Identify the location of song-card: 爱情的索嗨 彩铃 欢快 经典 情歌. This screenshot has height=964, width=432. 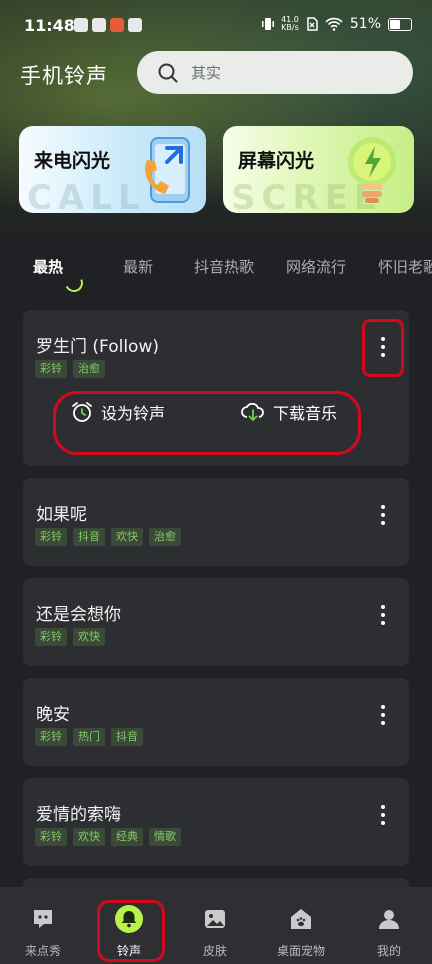
(216, 822).